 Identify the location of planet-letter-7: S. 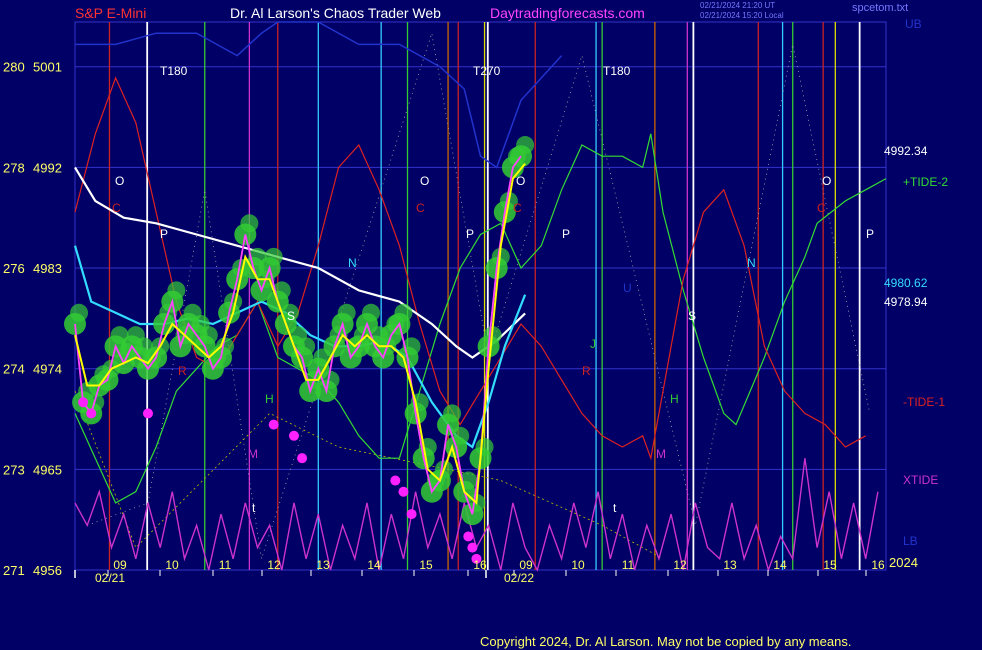
(291, 316).